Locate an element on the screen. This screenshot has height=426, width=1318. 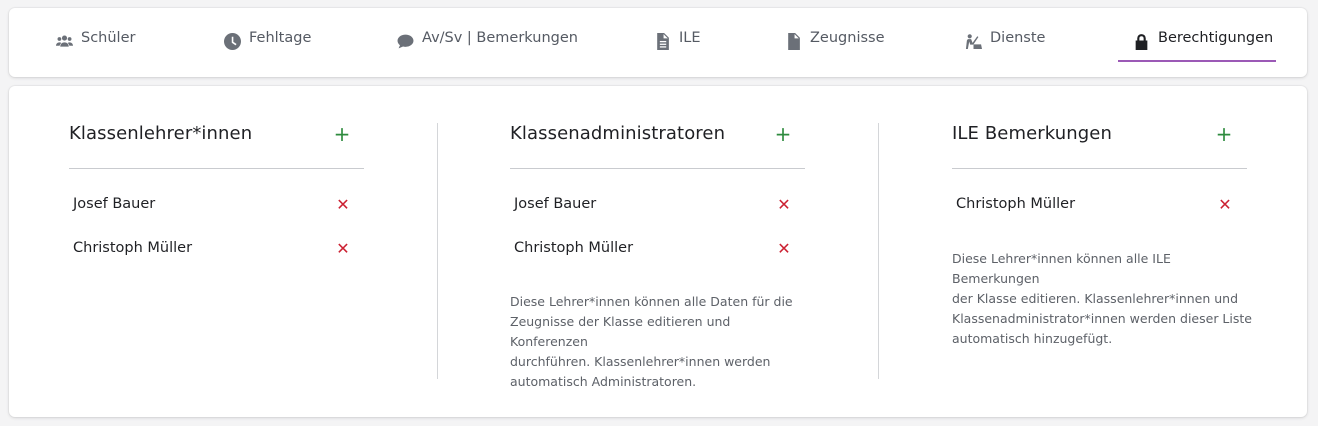
users-icon is located at coordinates (64, 41).